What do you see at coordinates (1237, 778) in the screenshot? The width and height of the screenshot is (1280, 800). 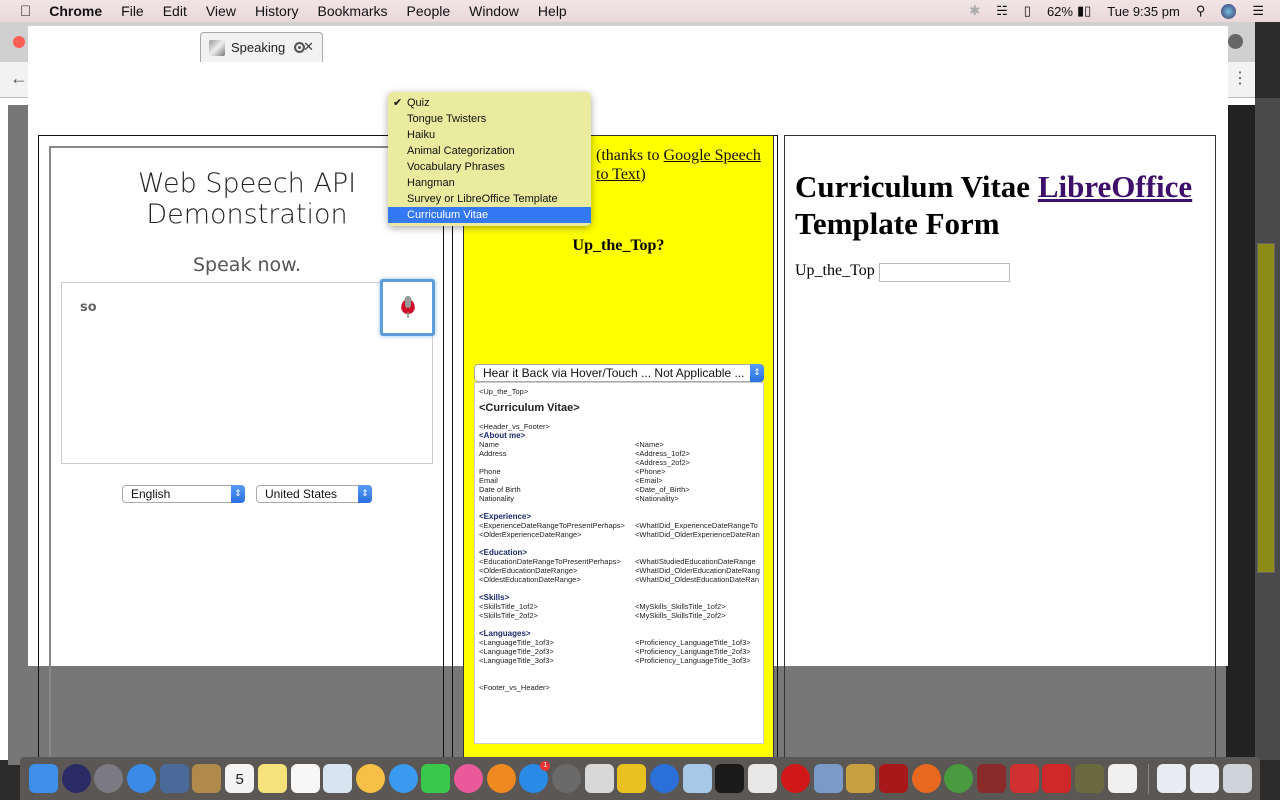 I see `dock-trash-icon` at bounding box center [1237, 778].